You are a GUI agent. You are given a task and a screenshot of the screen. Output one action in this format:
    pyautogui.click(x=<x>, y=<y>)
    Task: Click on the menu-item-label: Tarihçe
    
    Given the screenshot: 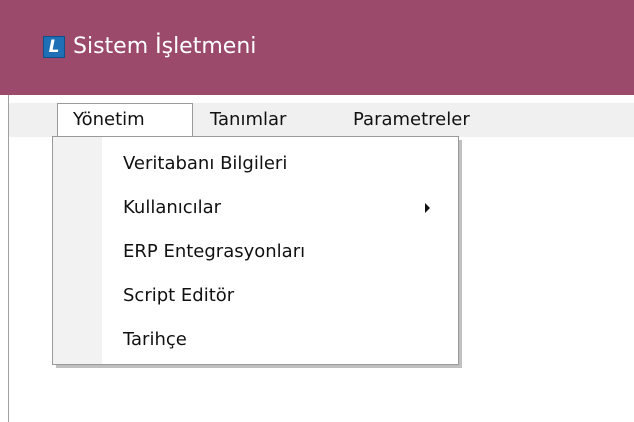 What is the action you would take?
    pyautogui.click(x=155, y=339)
    